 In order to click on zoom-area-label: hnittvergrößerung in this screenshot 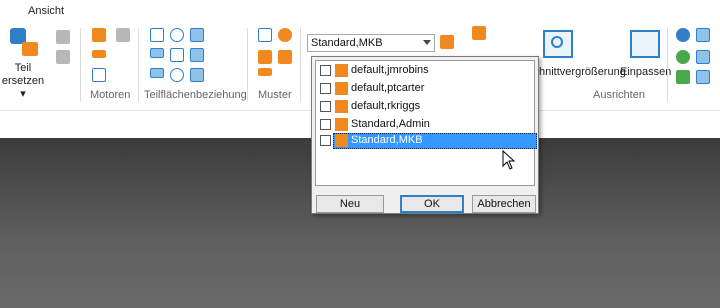, I will do `click(582, 72)`.